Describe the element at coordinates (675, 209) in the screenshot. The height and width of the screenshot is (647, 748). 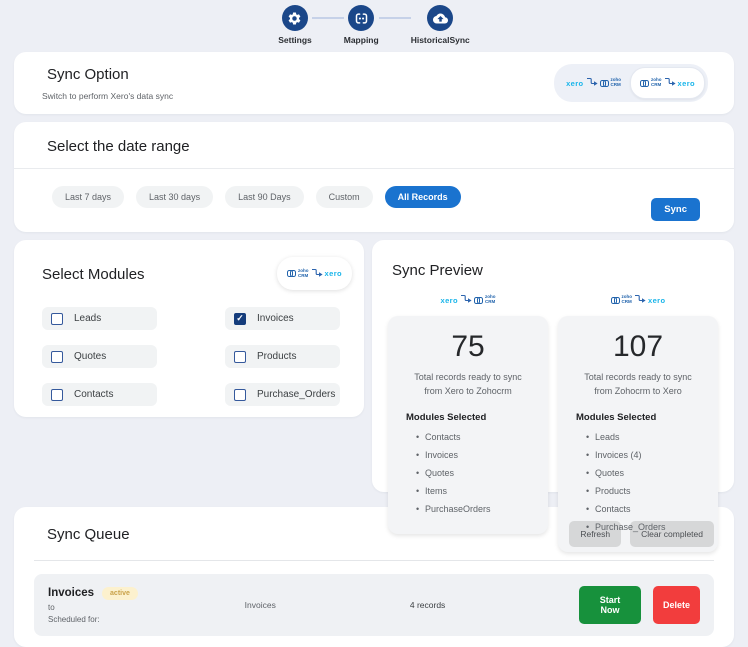
I see `sync-button: Sync` at that location.